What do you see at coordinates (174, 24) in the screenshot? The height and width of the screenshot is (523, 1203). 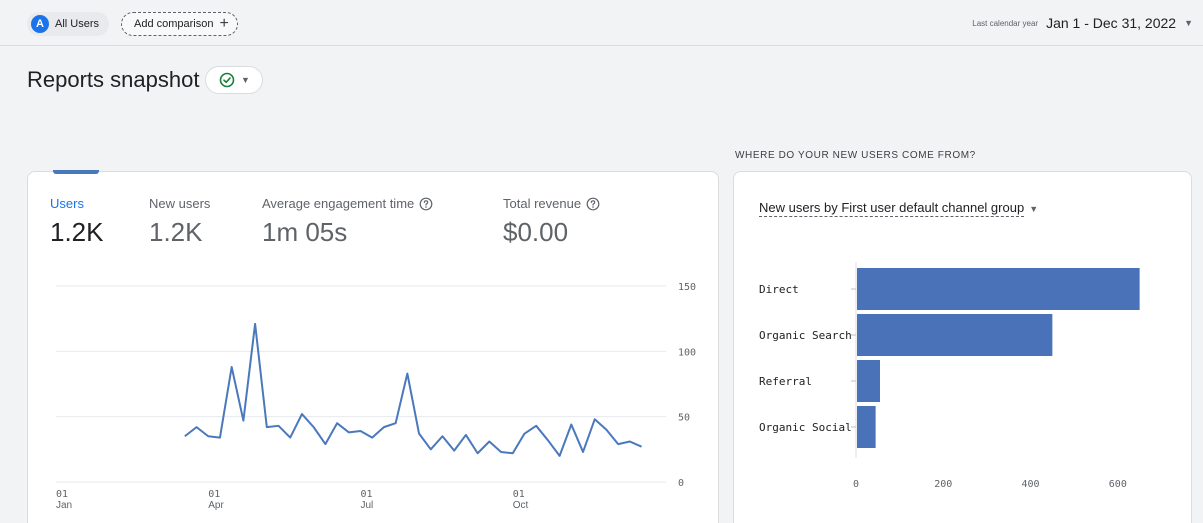 I see `add-comparison-label: Add comparison` at bounding box center [174, 24].